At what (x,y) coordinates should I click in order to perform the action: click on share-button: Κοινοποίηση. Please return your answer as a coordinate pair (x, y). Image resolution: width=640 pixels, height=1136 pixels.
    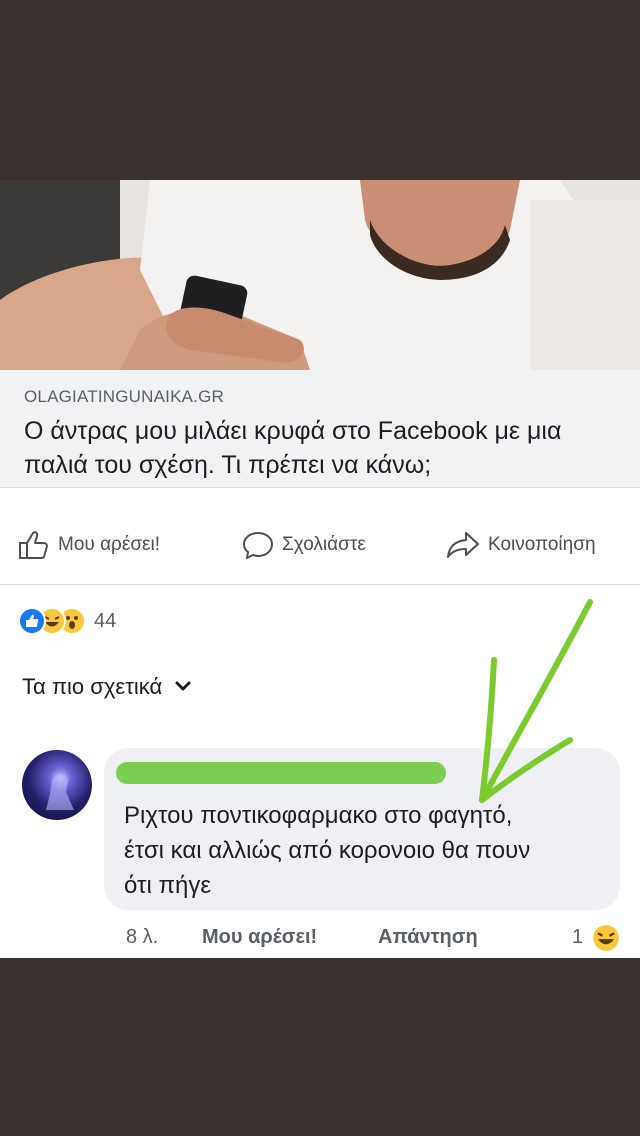
    Looking at the image, I should click on (521, 545).